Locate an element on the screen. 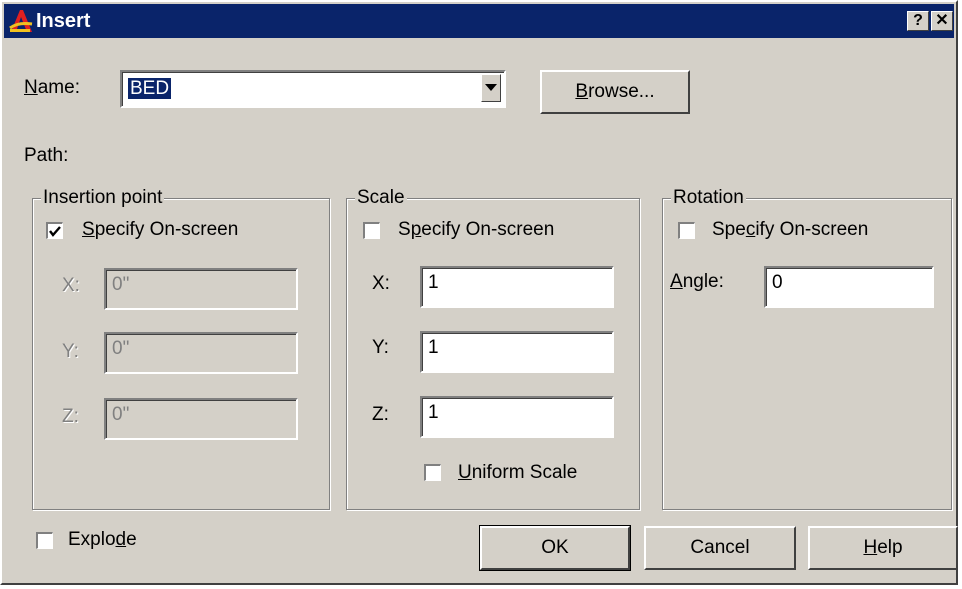 This screenshot has width=962, height=589. insertion-specify-rest: pecify On-screen is located at coordinates (166, 229).